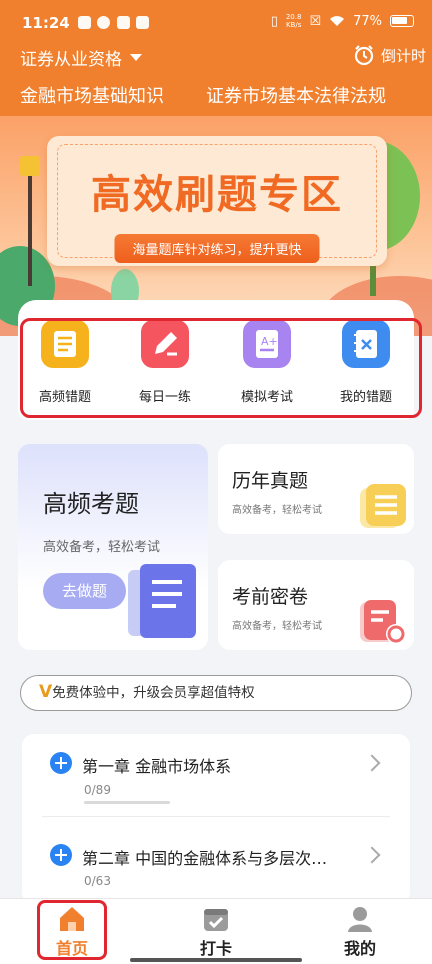  What do you see at coordinates (217, 195) in the screenshot?
I see `banner-title: 高效刷题专区` at bounding box center [217, 195].